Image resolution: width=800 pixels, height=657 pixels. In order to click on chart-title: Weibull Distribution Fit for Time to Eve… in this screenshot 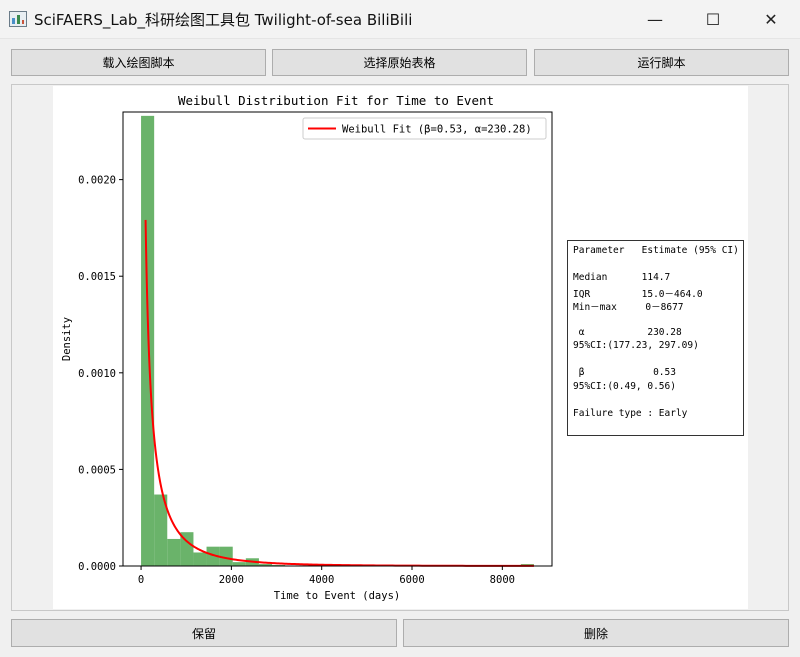, I will do `click(336, 100)`.